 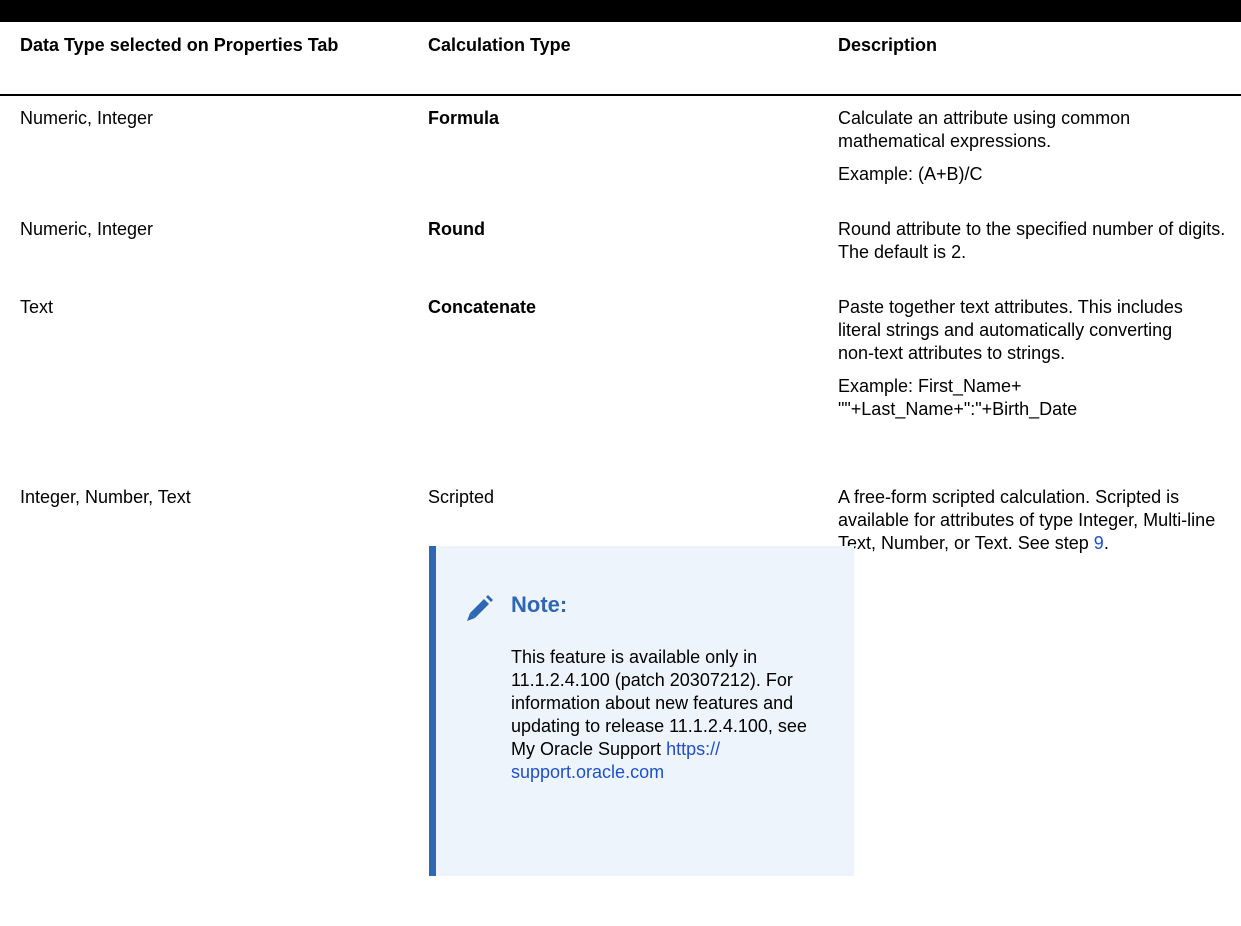 I want to click on header-rule, so click(x=620, y=95).